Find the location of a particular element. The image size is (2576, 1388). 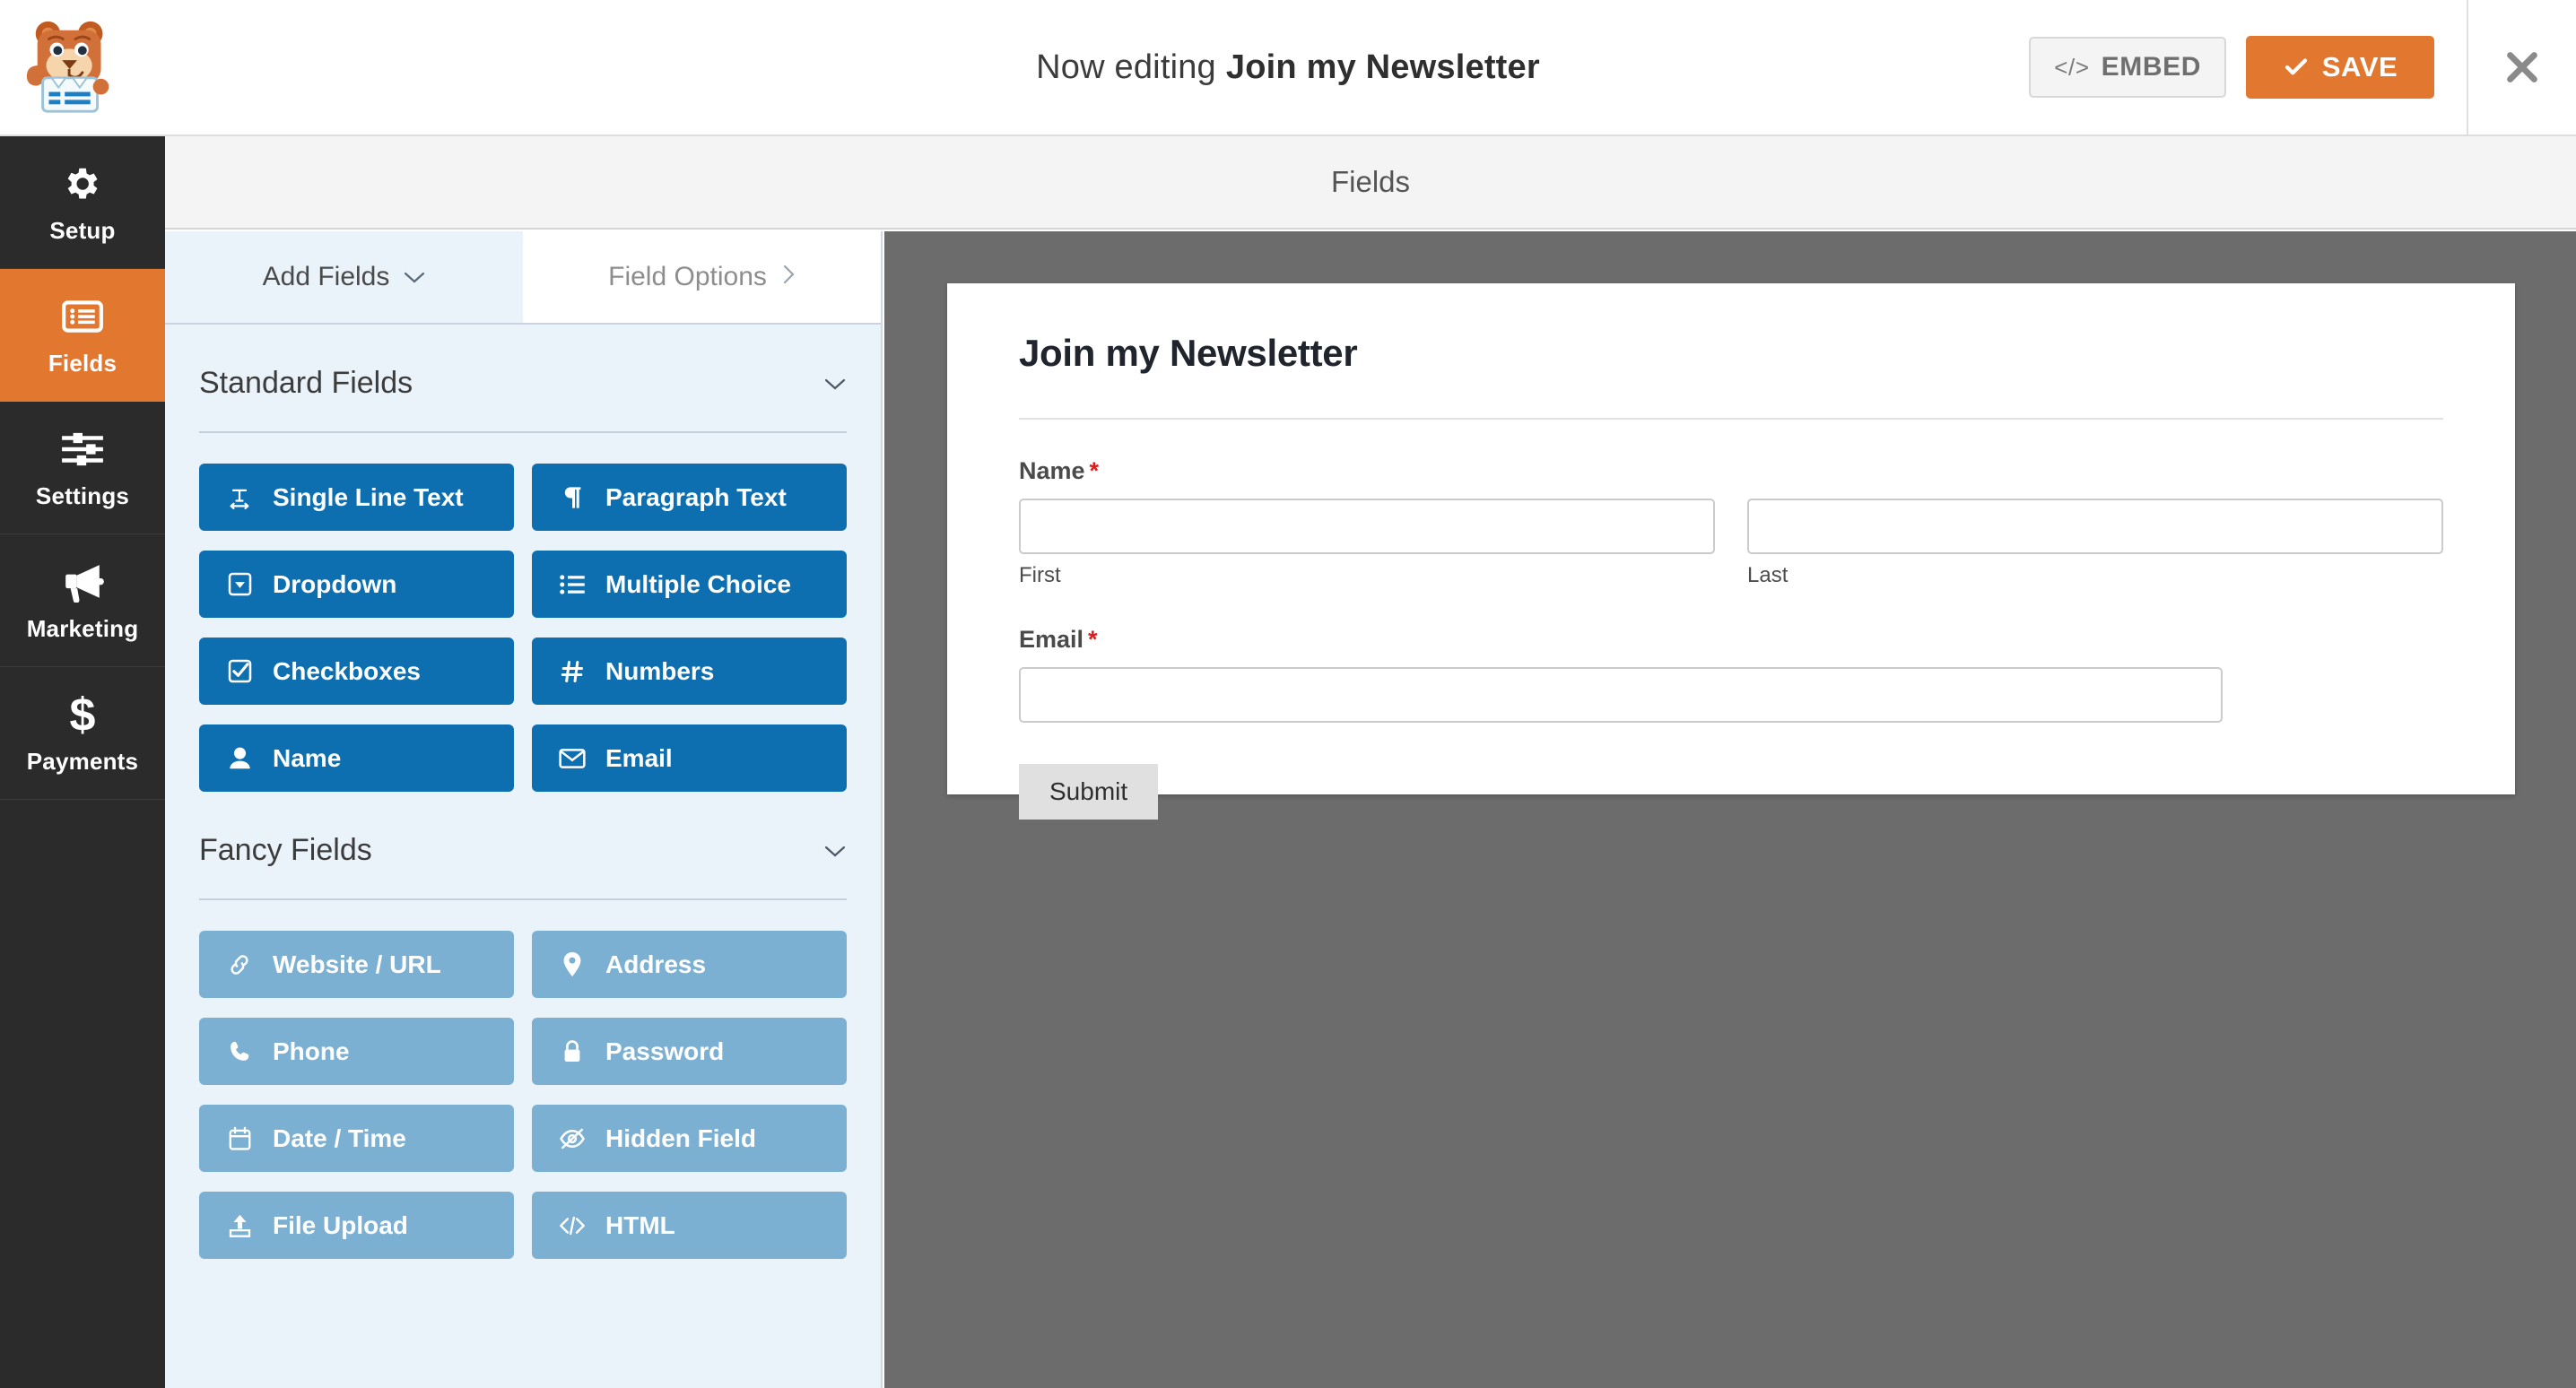

field-button-label: Dropdown is located at coordinates (335, 583).